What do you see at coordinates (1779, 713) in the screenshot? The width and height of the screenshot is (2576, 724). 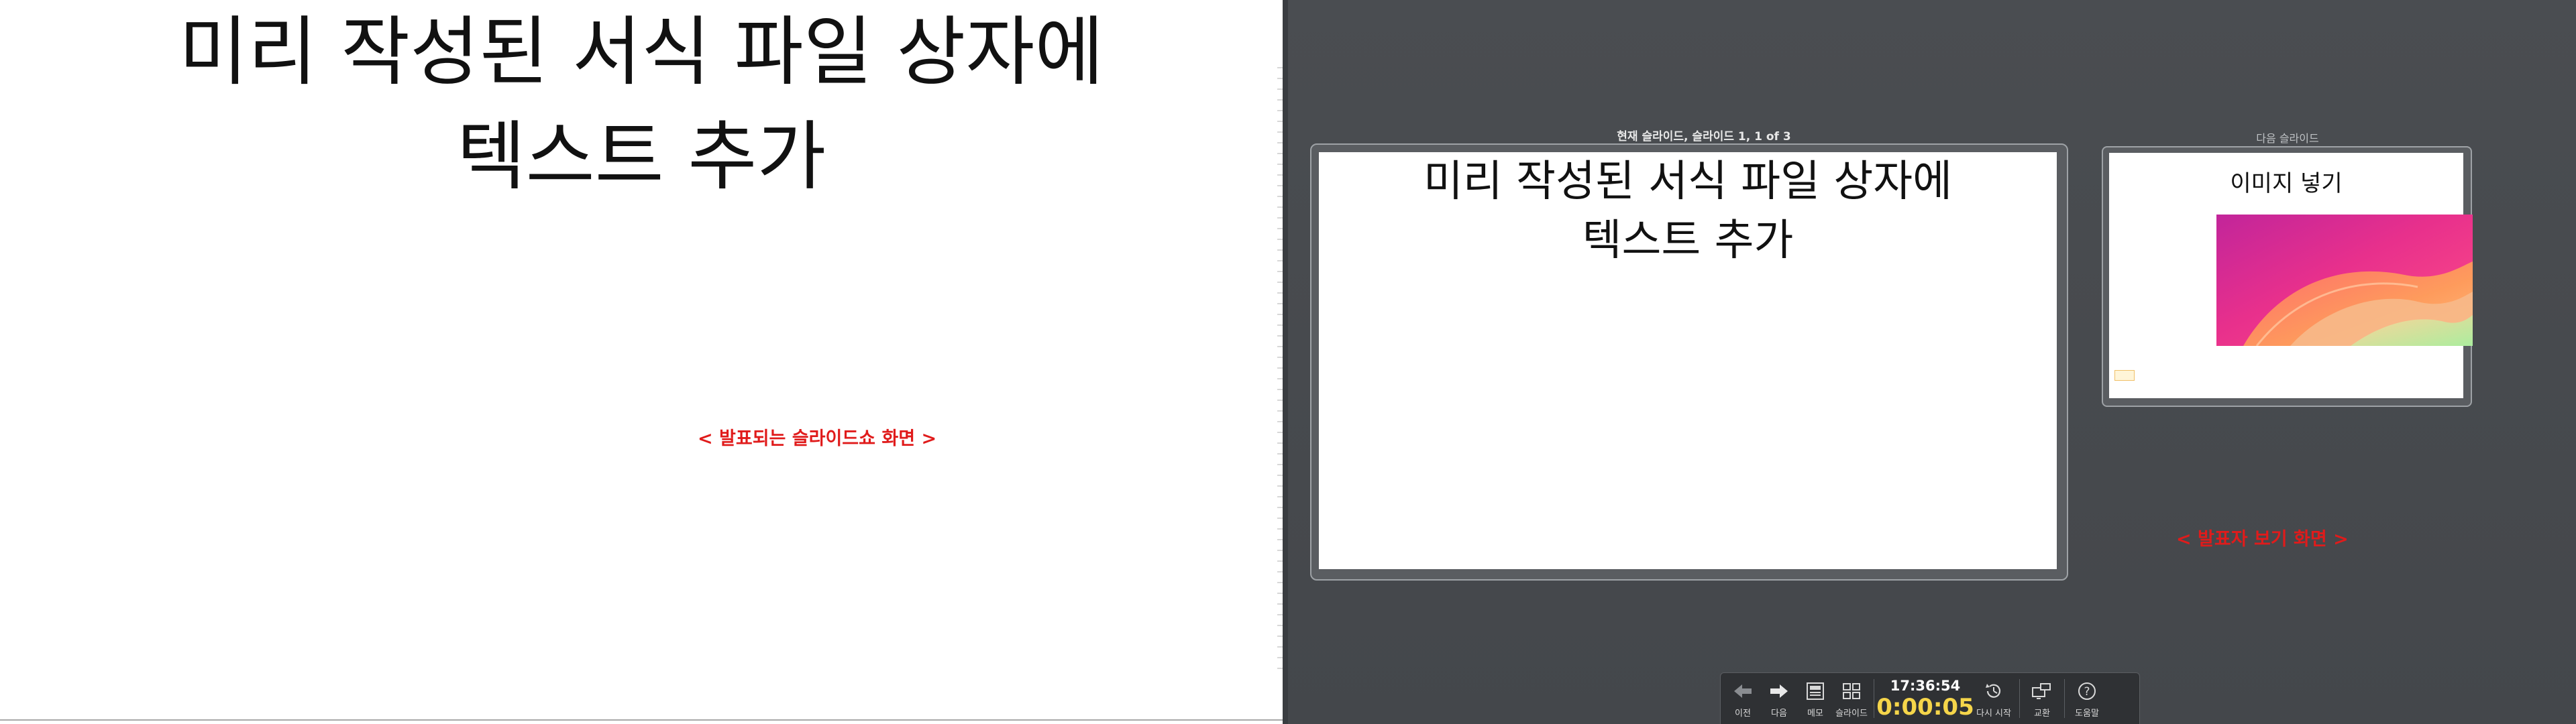 I see `next-label: 다음` at bounding box center [1779, 713].